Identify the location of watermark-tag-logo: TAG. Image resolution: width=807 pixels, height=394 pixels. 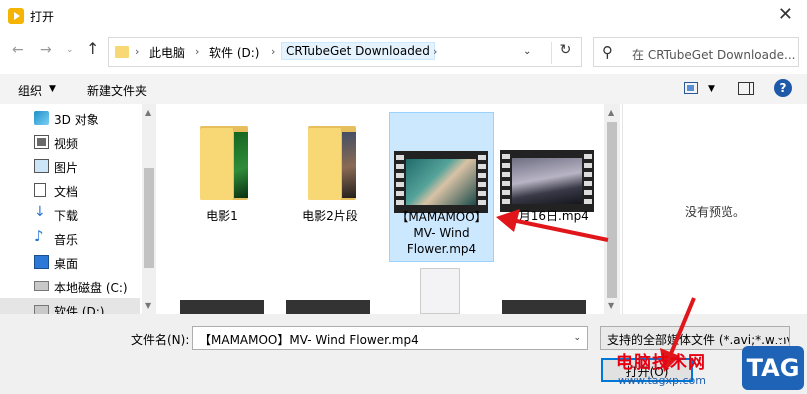
(773, 368).